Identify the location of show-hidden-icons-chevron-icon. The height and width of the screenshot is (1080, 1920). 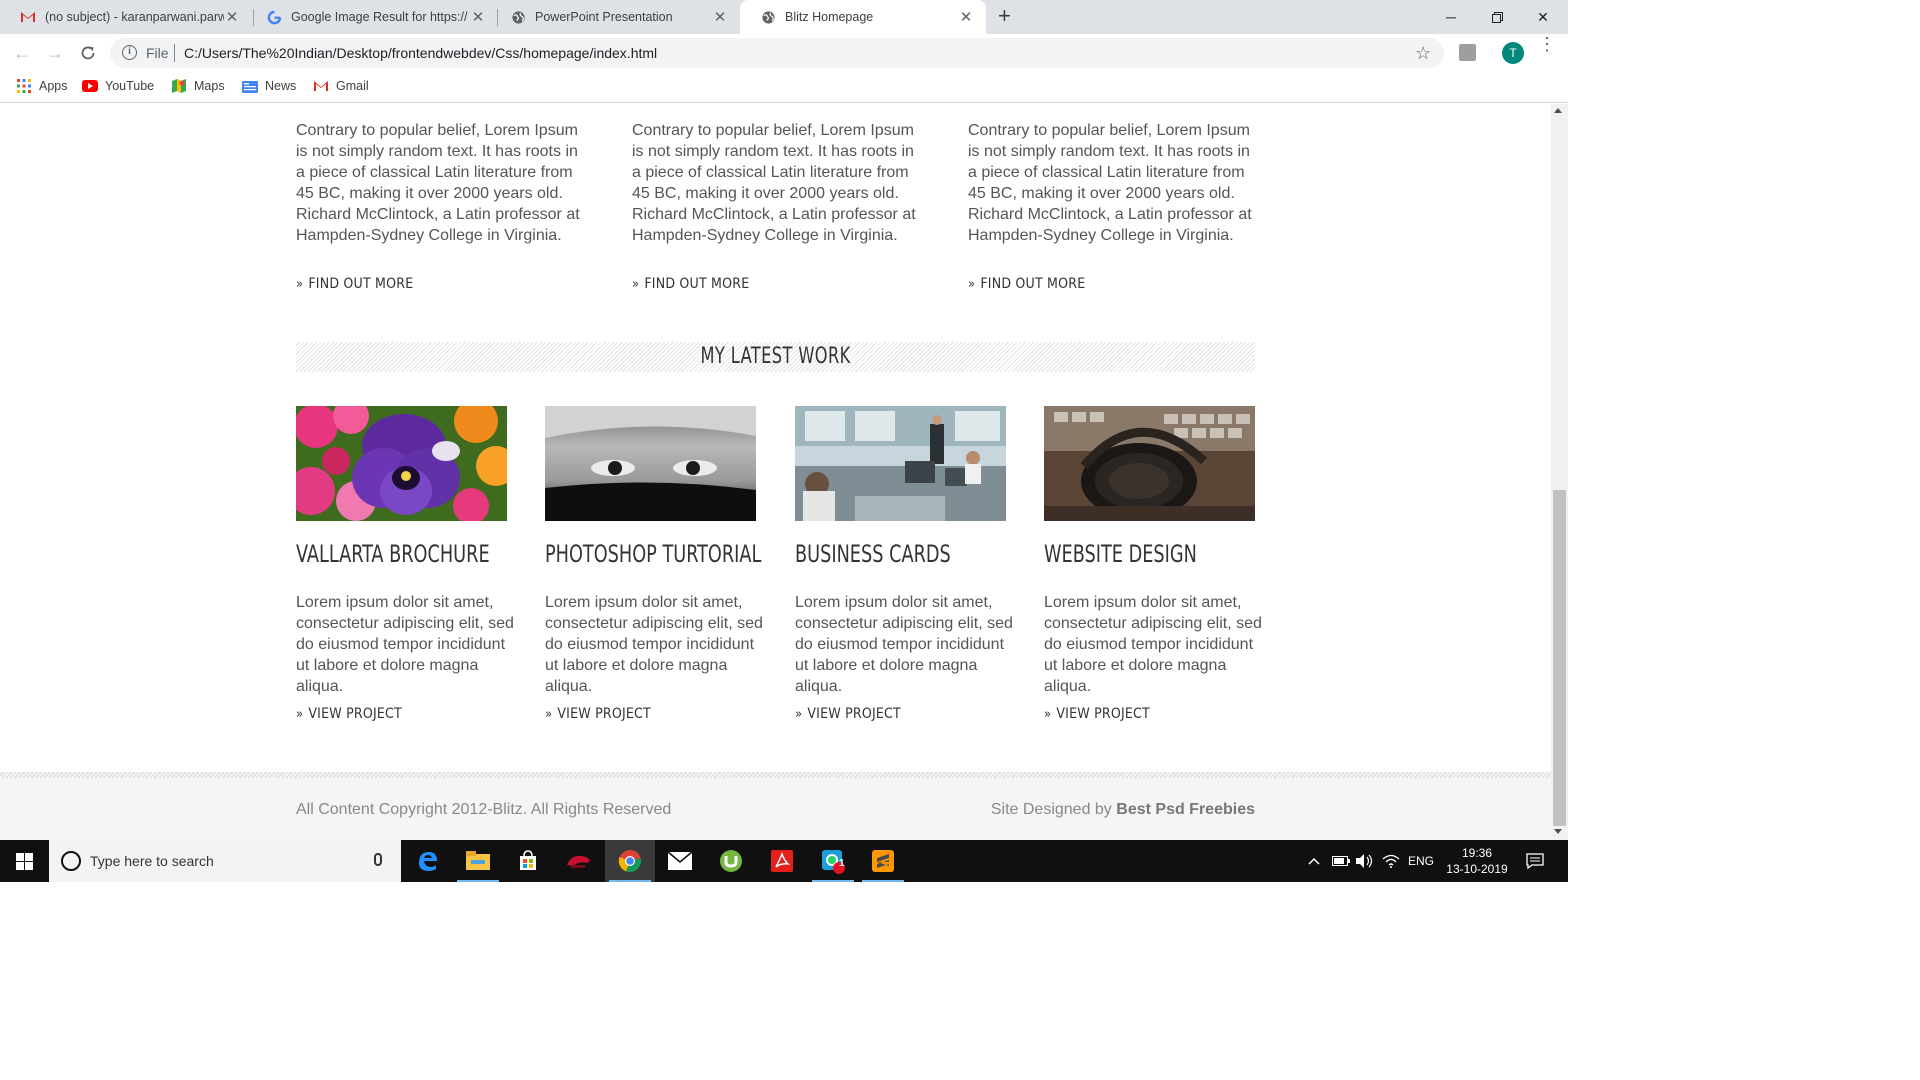
(1314, 861).